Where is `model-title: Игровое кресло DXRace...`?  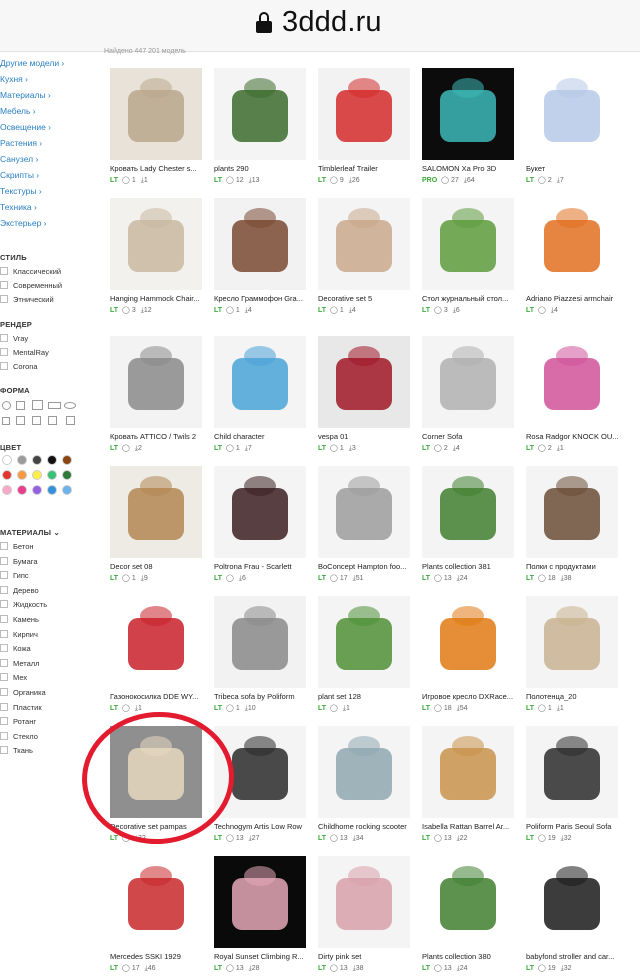
model-title: Игровое кресло DXRace... is located at coordinates (471, 696).